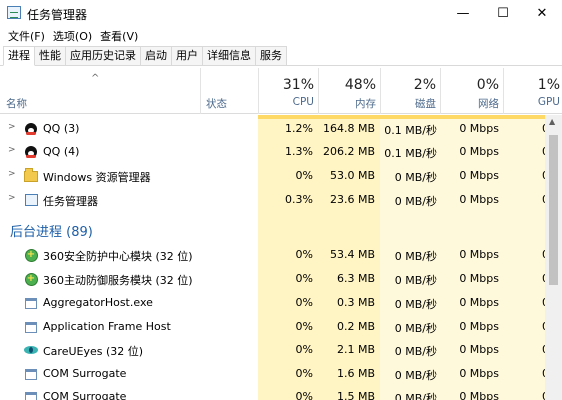 The width and height of the screenshot is (562, 400). What do you see at coordinates (552, 121) in the screenshot?
I see `scroll-up-arrow-icon: ▲` at bounding box center [552, 121].